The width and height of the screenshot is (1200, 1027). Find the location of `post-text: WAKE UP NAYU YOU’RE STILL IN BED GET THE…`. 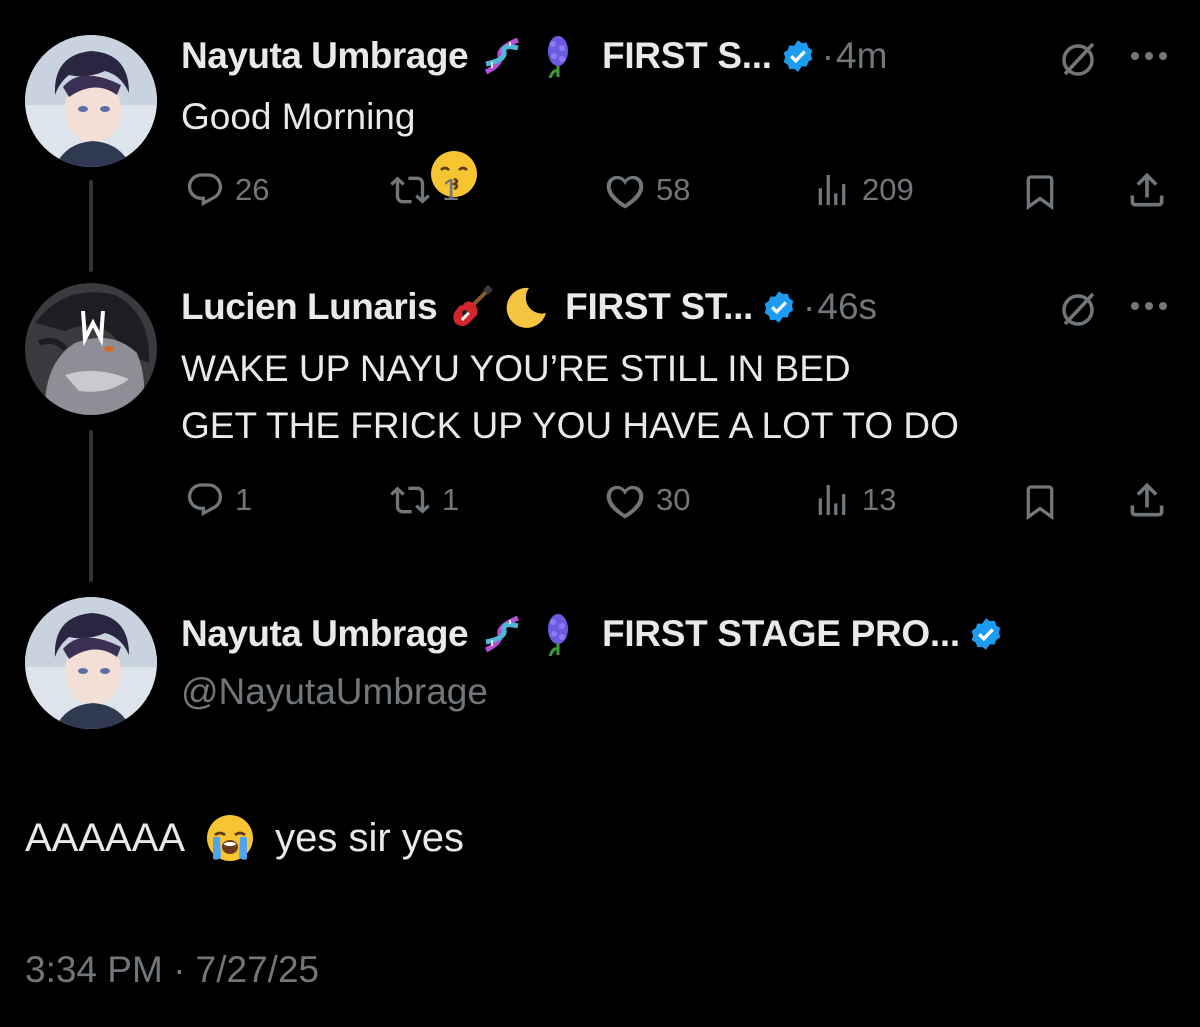

post-text: WAKE UP NAYU YOU’RE STILL IN BED GET THE… is located at coordinates (570, 397).